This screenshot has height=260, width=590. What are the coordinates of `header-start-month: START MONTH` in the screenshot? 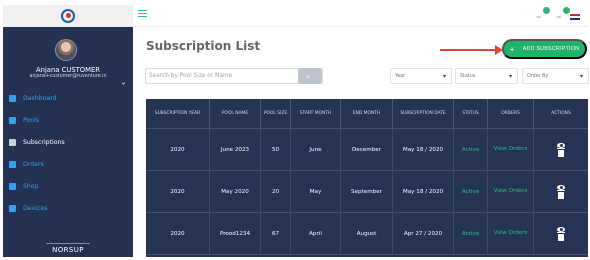 It's located at (316, 113).